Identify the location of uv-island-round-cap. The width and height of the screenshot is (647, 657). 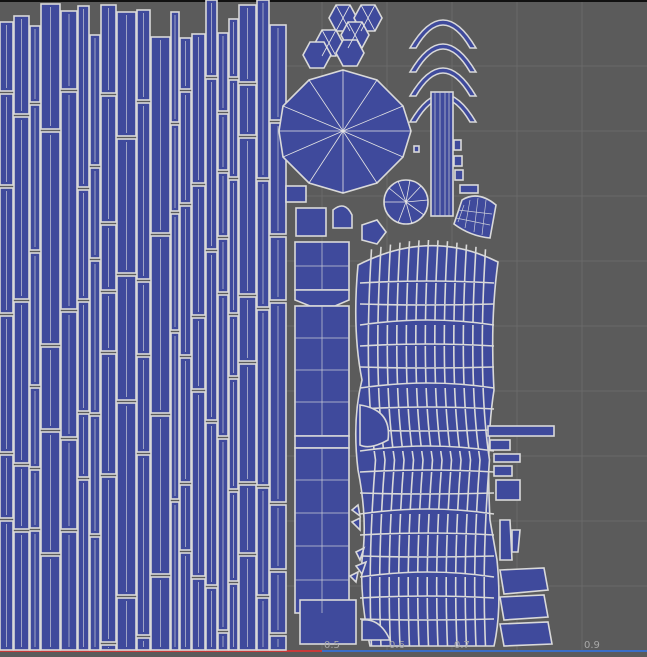
(345, 131).